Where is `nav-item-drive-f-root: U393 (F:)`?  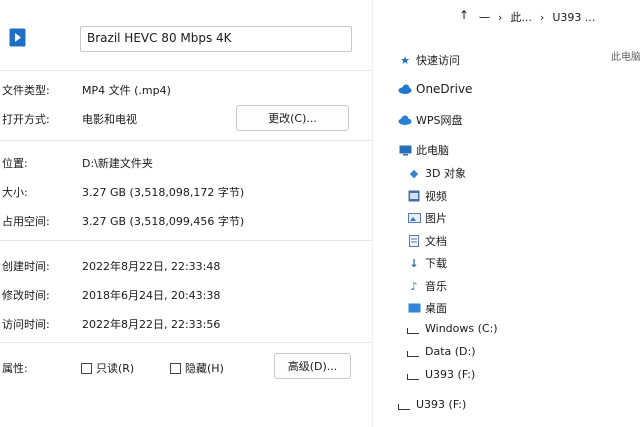
nav-item-drive-f-root: U393 (F:) is located at coordinates (432, 404).